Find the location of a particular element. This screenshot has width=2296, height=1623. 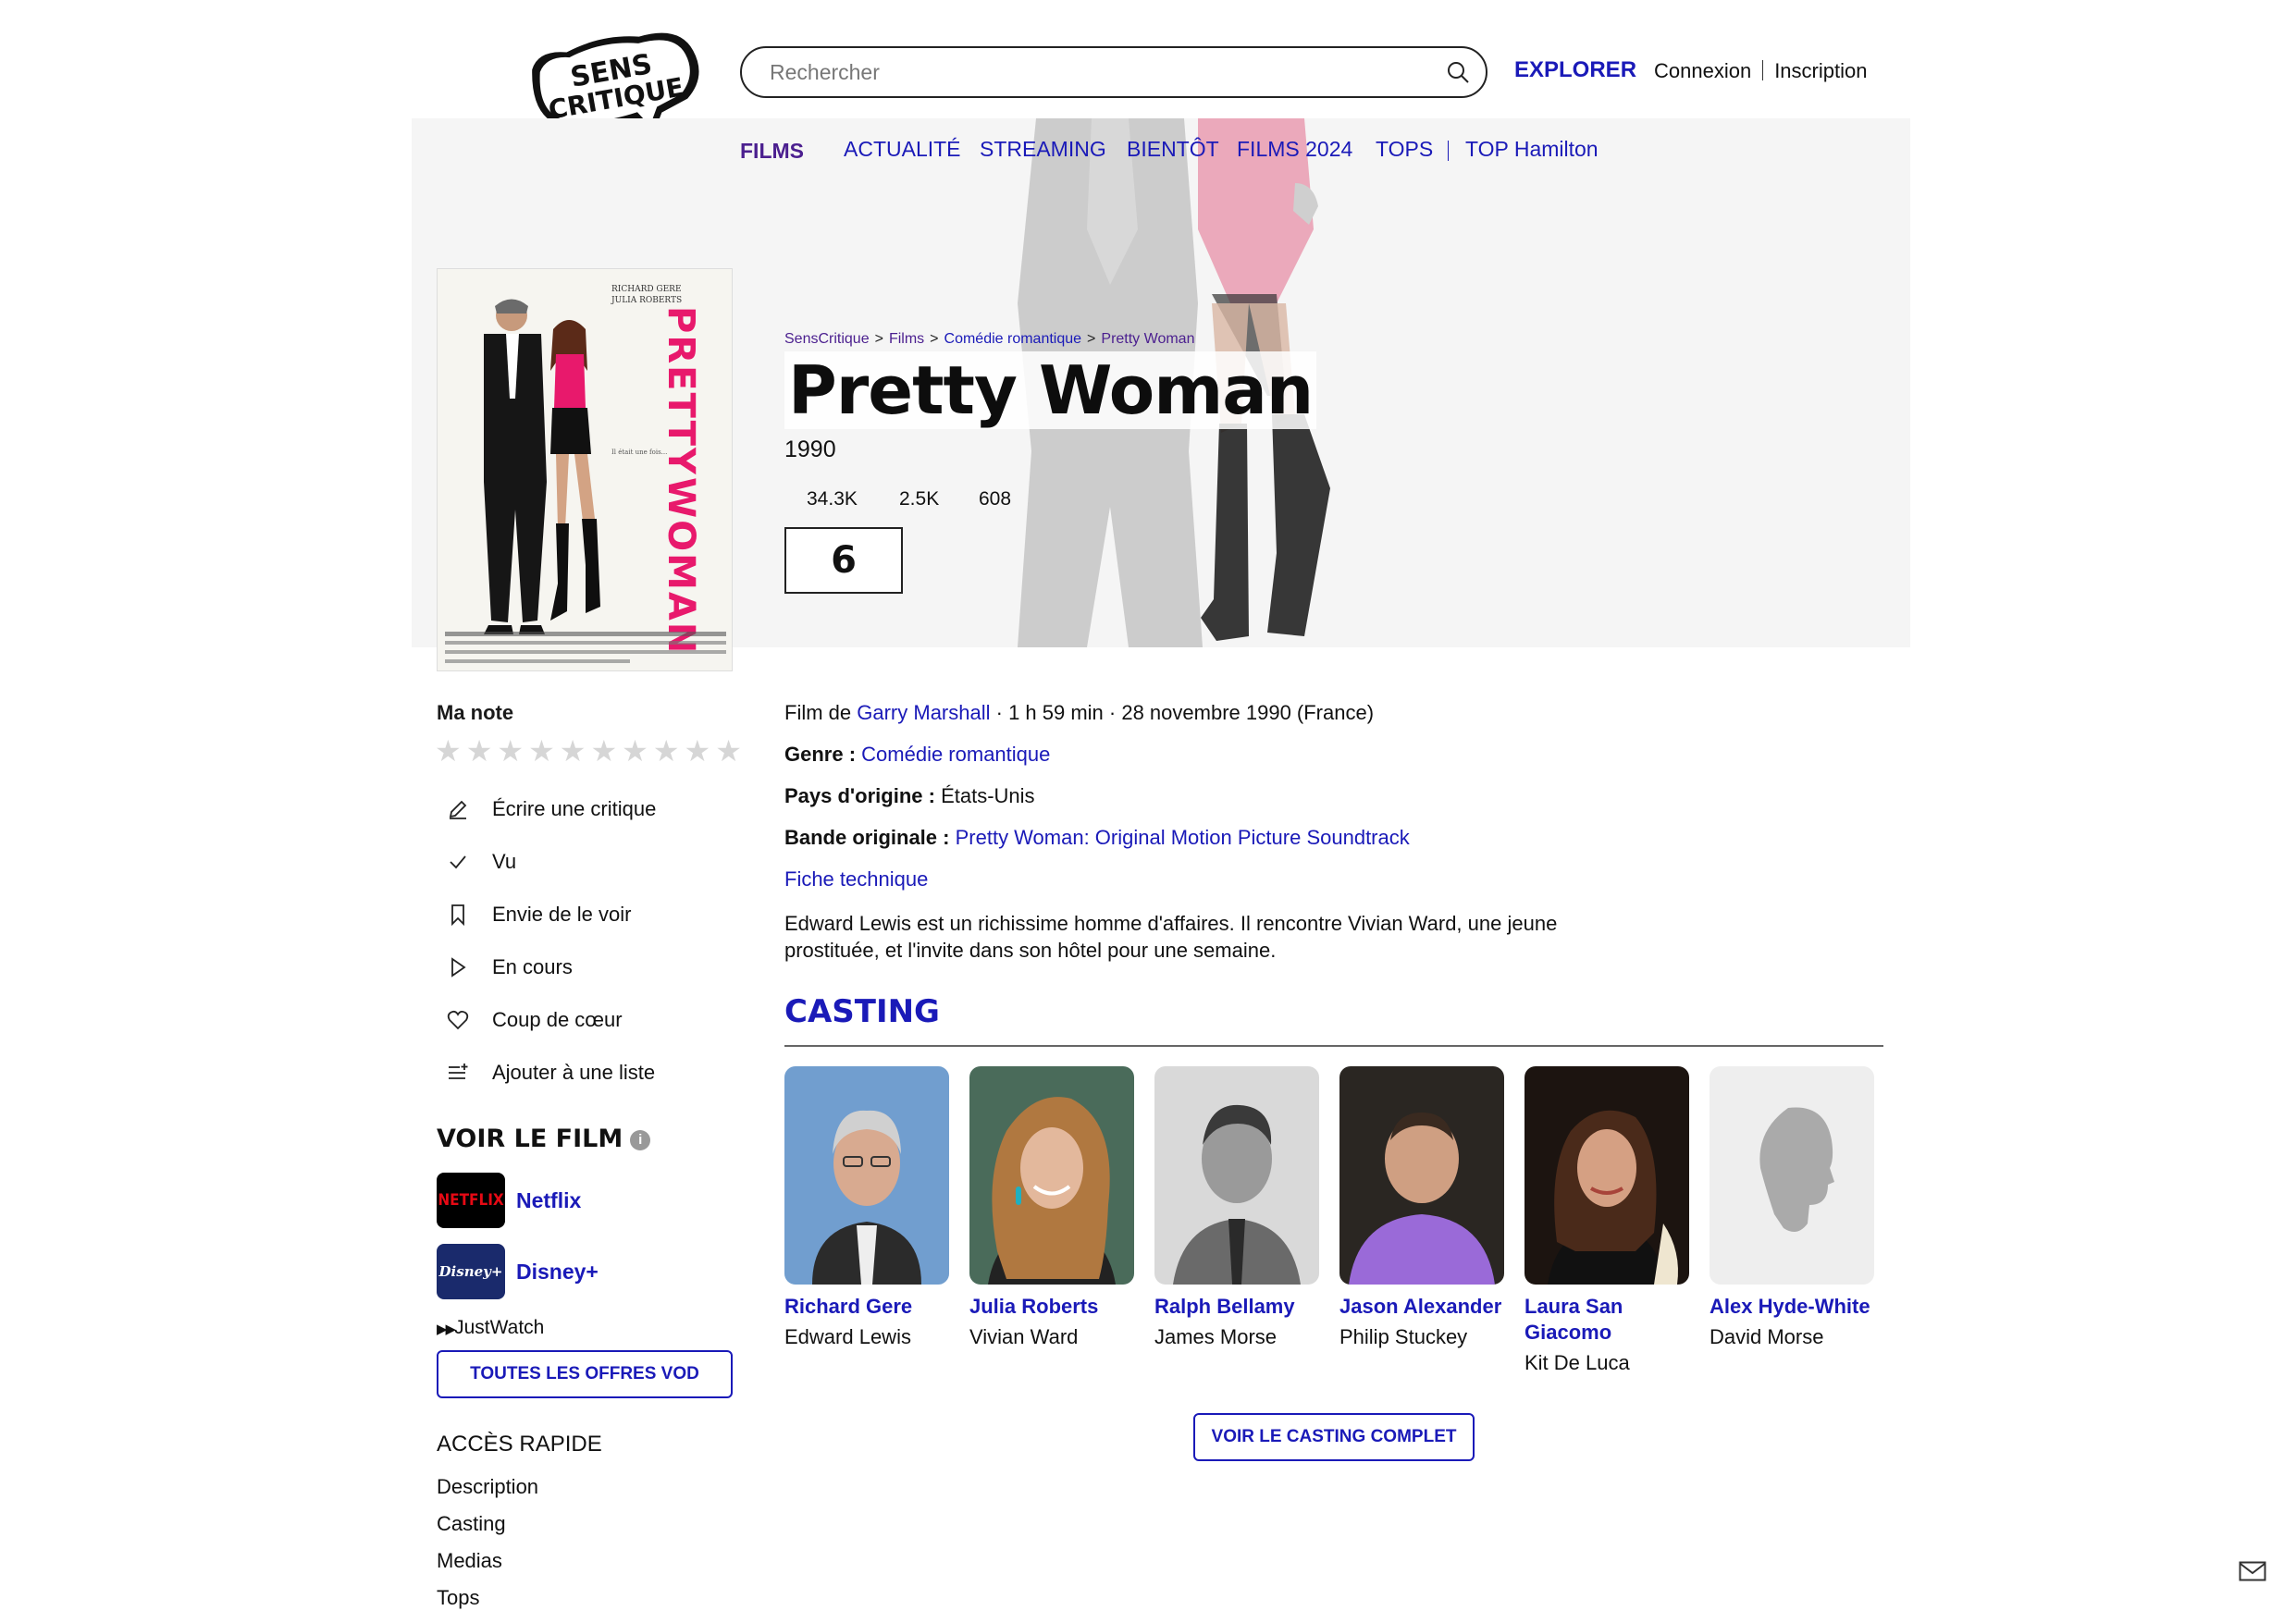

director-link: Garry Marshall is located at coordinates (923, 712).